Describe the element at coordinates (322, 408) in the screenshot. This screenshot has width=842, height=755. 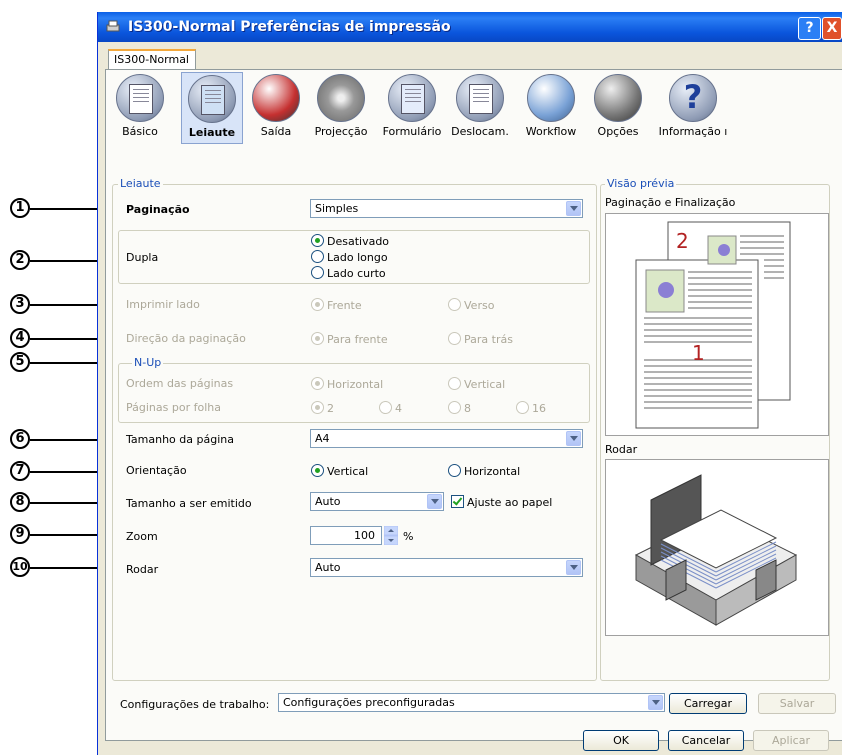
I see `pages-per-sheet-2-radio: 2` at that location.